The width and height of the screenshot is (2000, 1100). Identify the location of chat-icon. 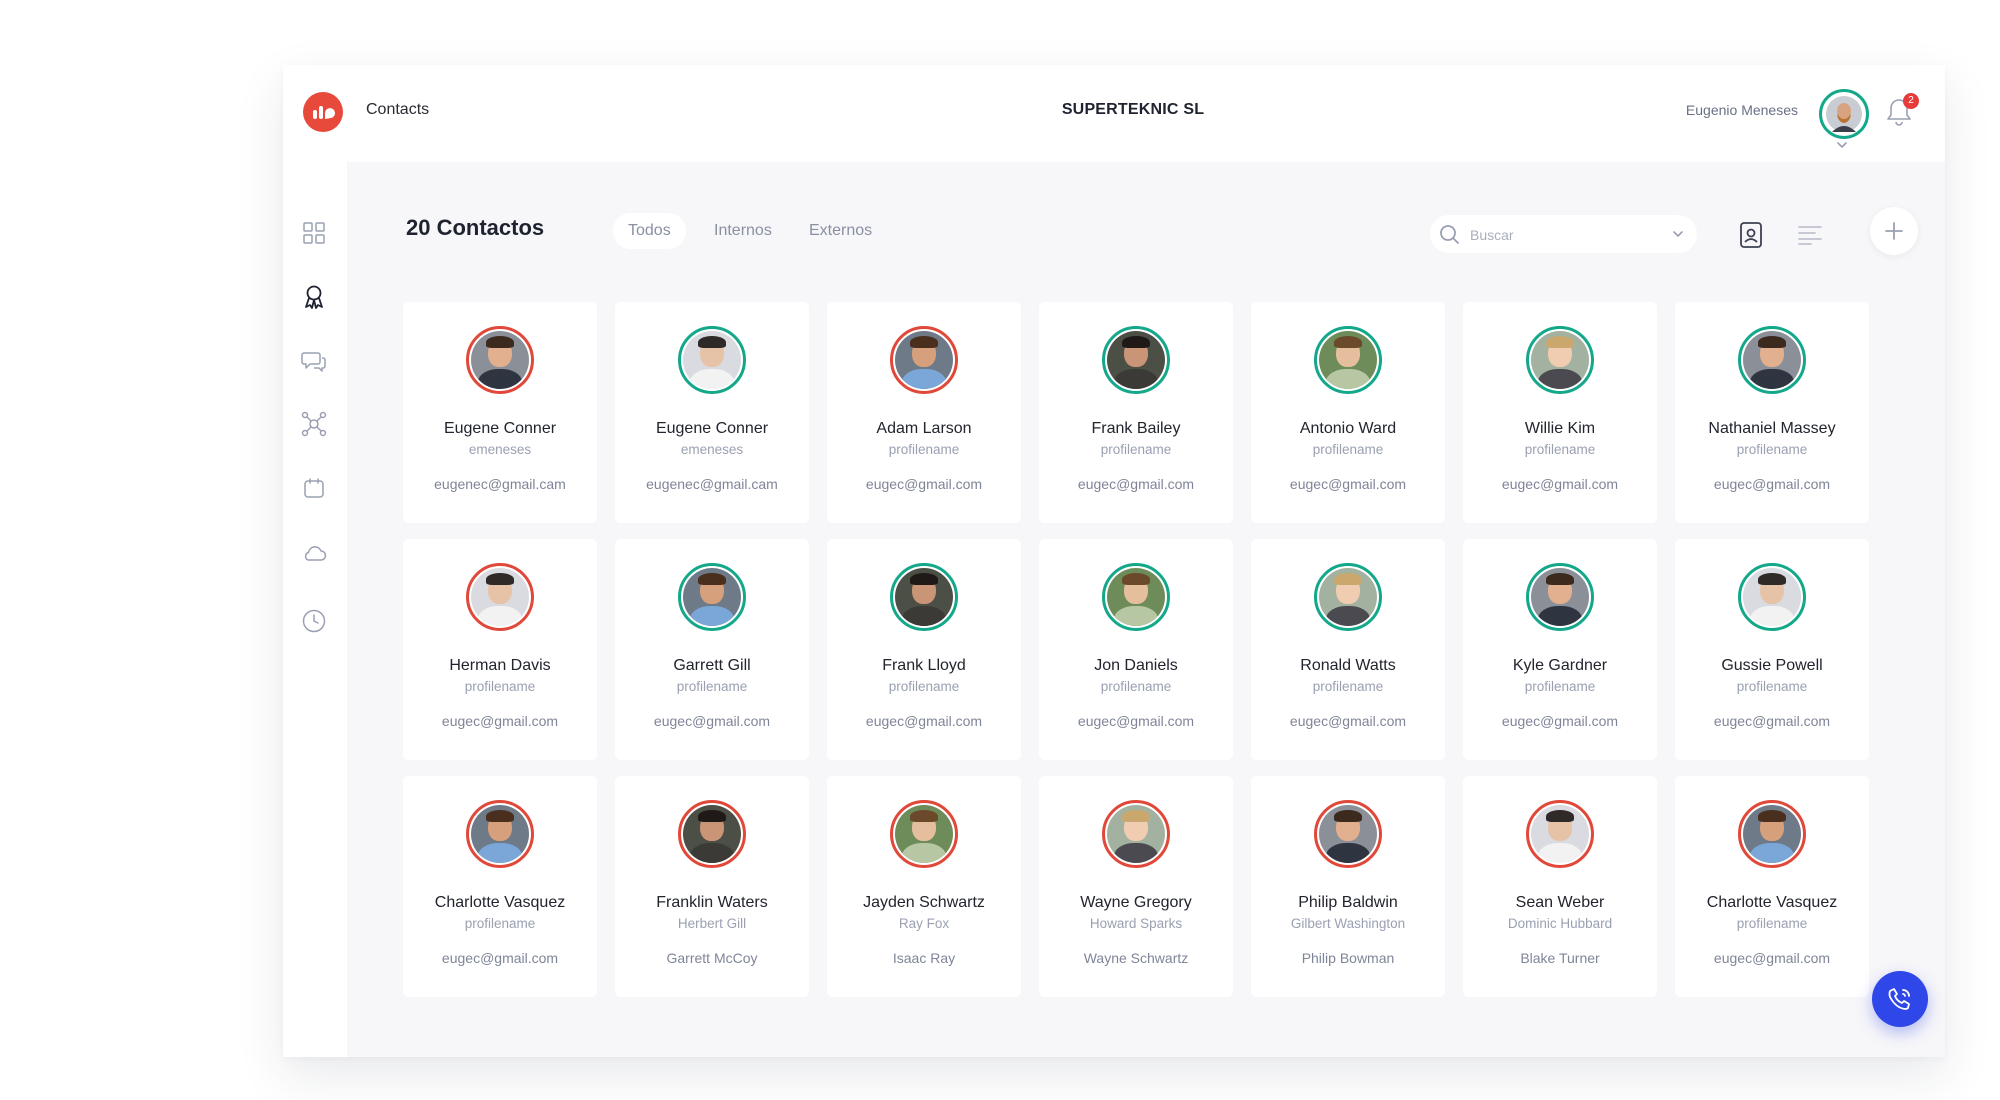
(313, 362).